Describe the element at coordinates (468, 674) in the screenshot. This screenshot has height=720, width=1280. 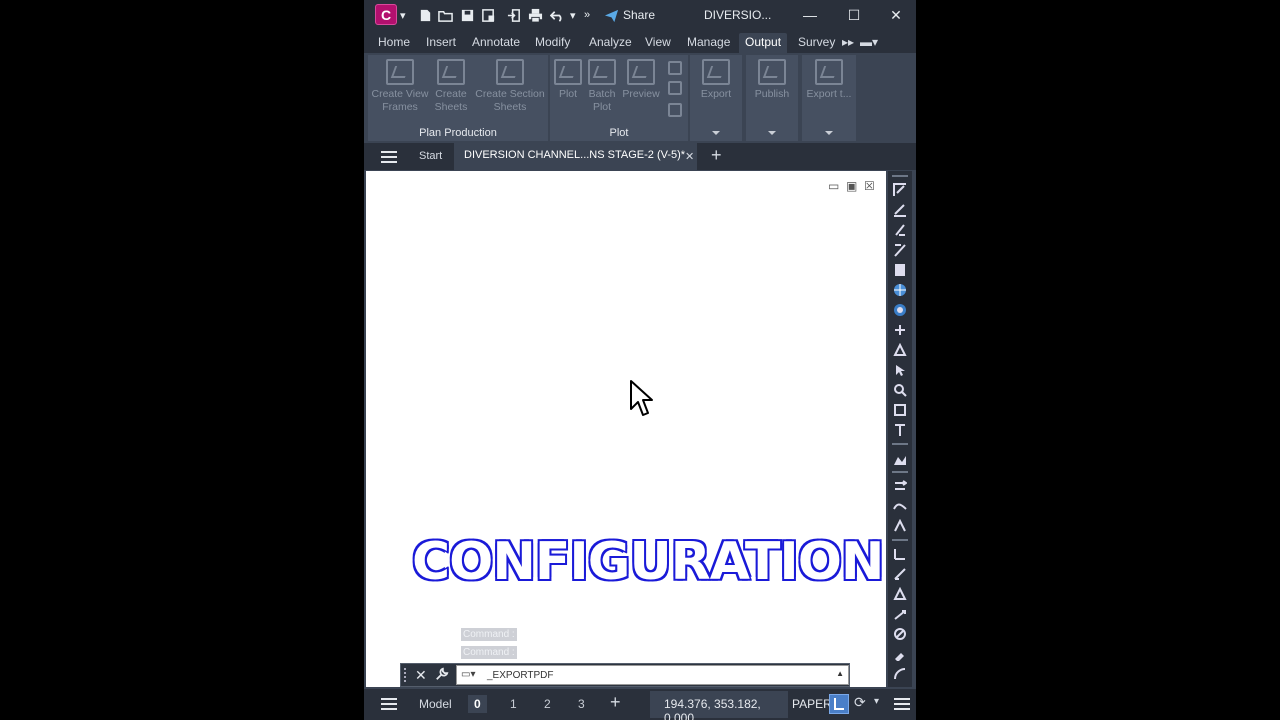
I see `command-prompt-icon: ▭▾` at that location.